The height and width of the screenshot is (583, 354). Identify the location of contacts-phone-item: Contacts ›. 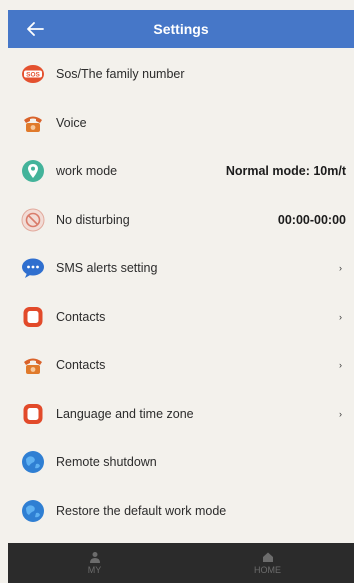
(181, 365).